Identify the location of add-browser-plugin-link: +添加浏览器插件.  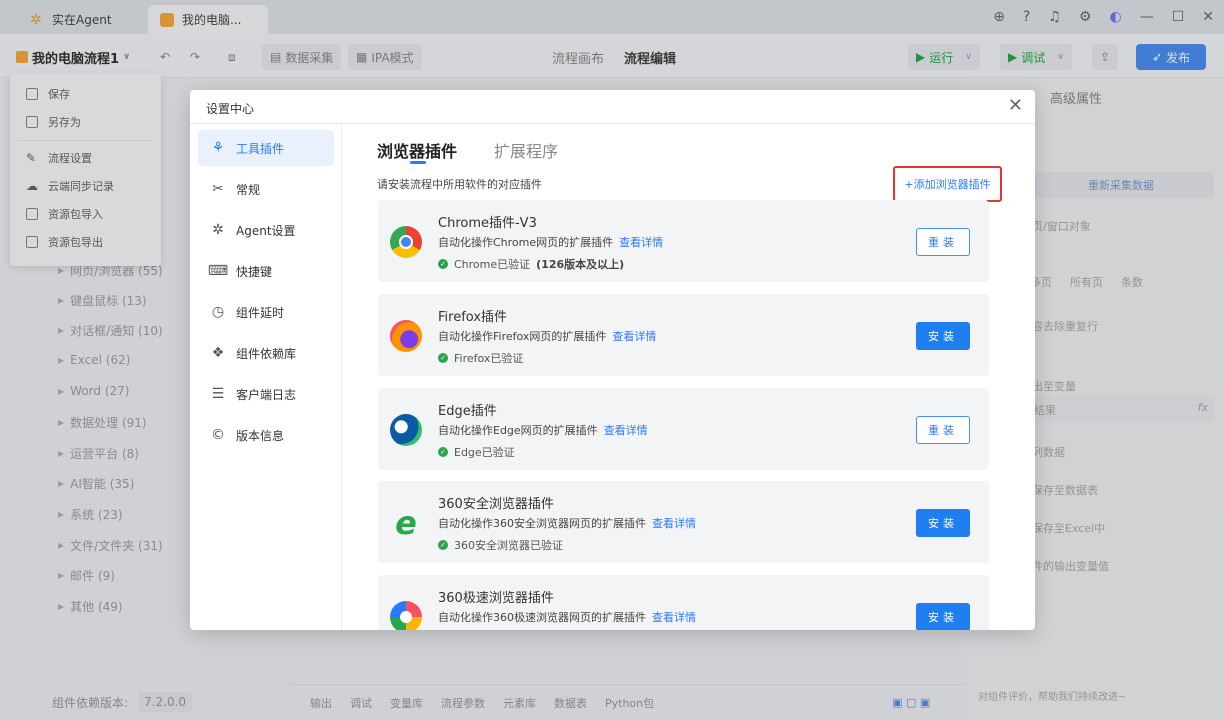
(947, 184).